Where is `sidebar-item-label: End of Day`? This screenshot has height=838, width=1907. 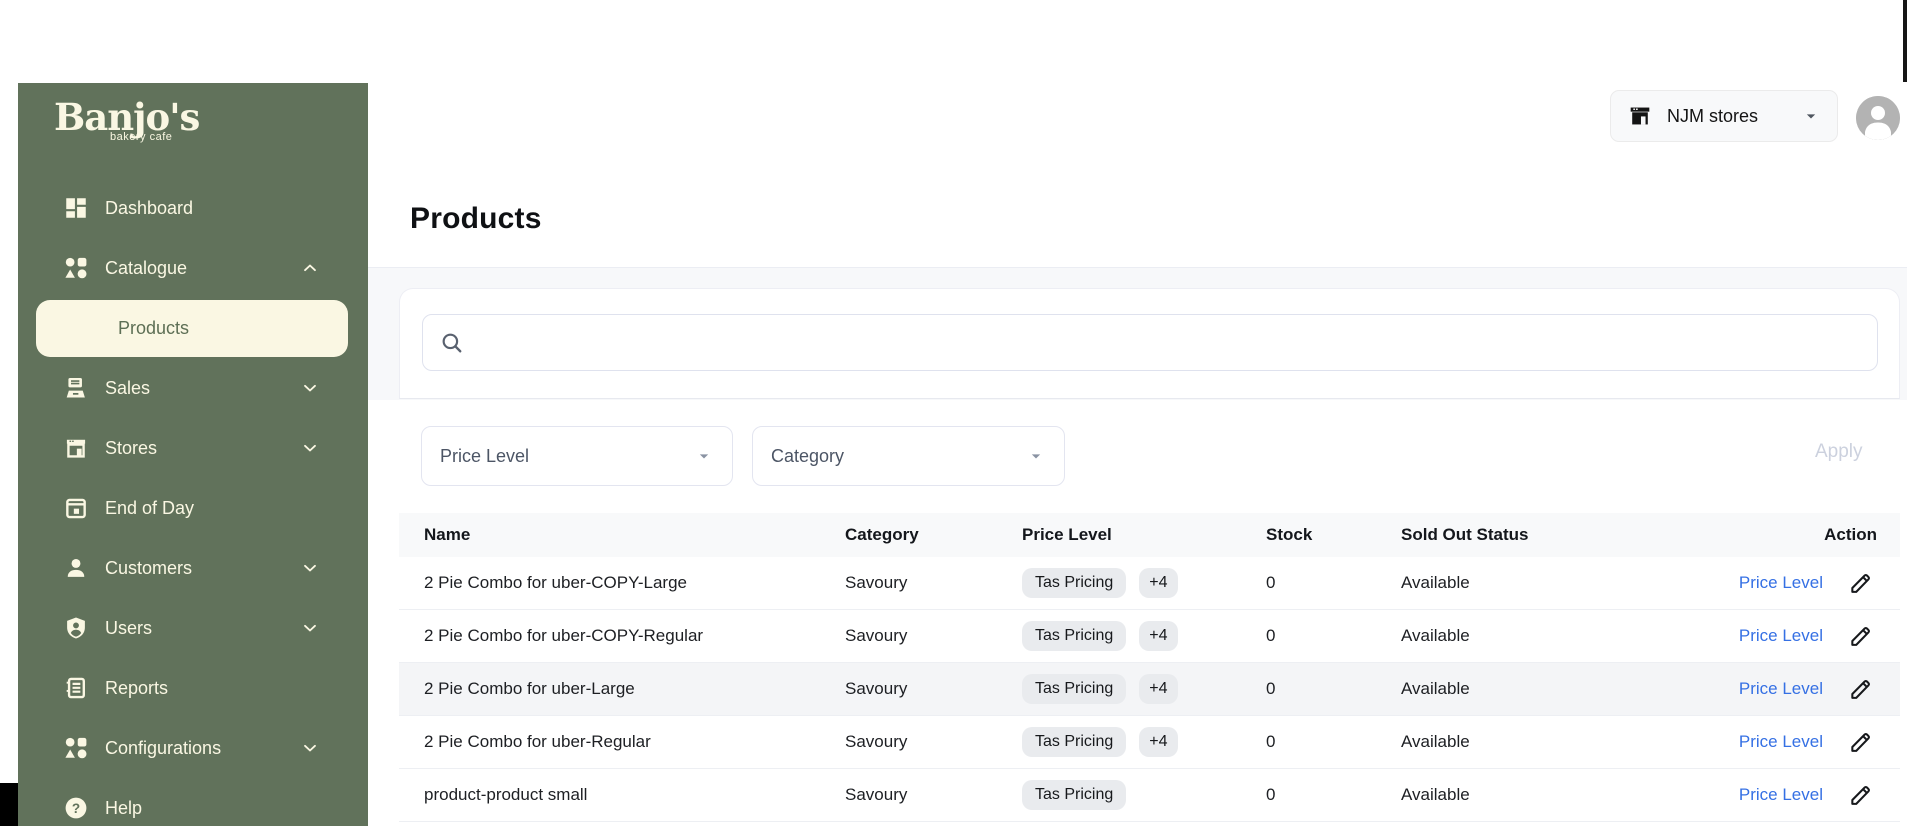
sidebar-item-label: End of Day is located at coordinates (150, 507).